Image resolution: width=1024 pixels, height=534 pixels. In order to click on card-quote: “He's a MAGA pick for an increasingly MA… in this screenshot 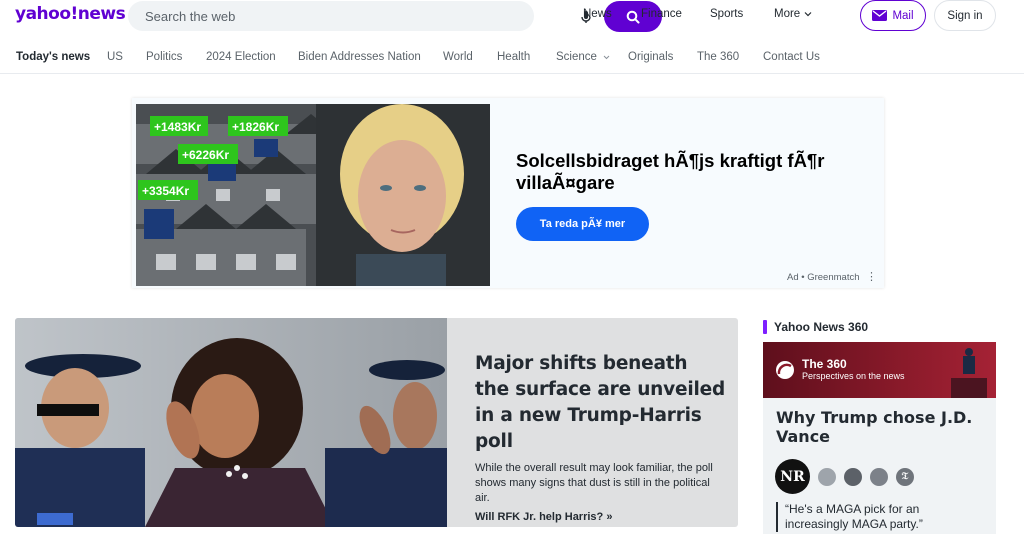, I will do `click(881, 517)`.